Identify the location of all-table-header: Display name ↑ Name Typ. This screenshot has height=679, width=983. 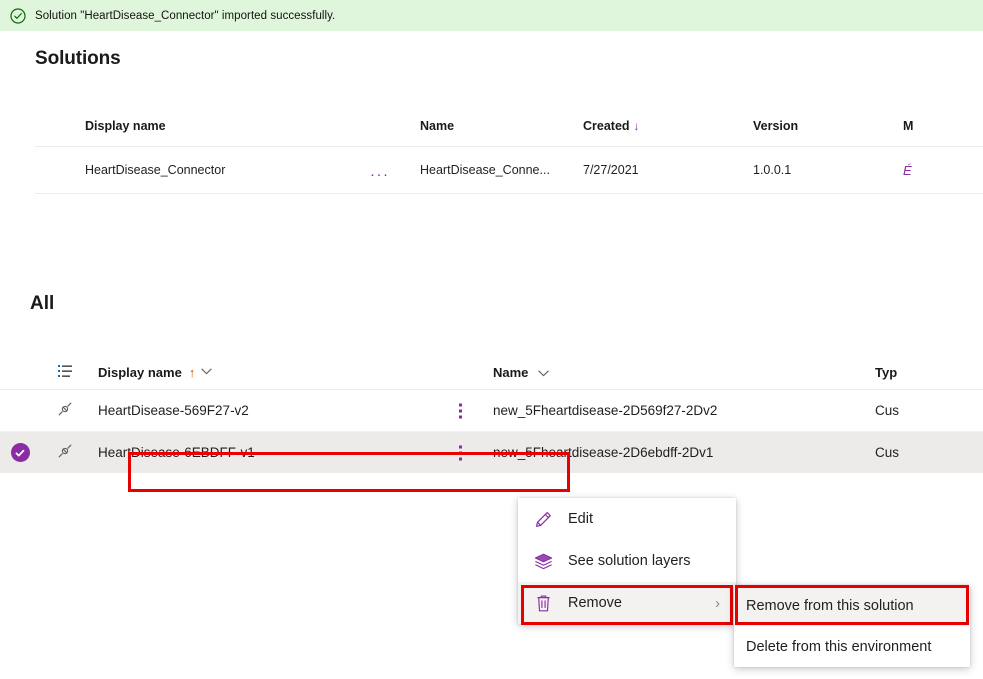
(491, 372).